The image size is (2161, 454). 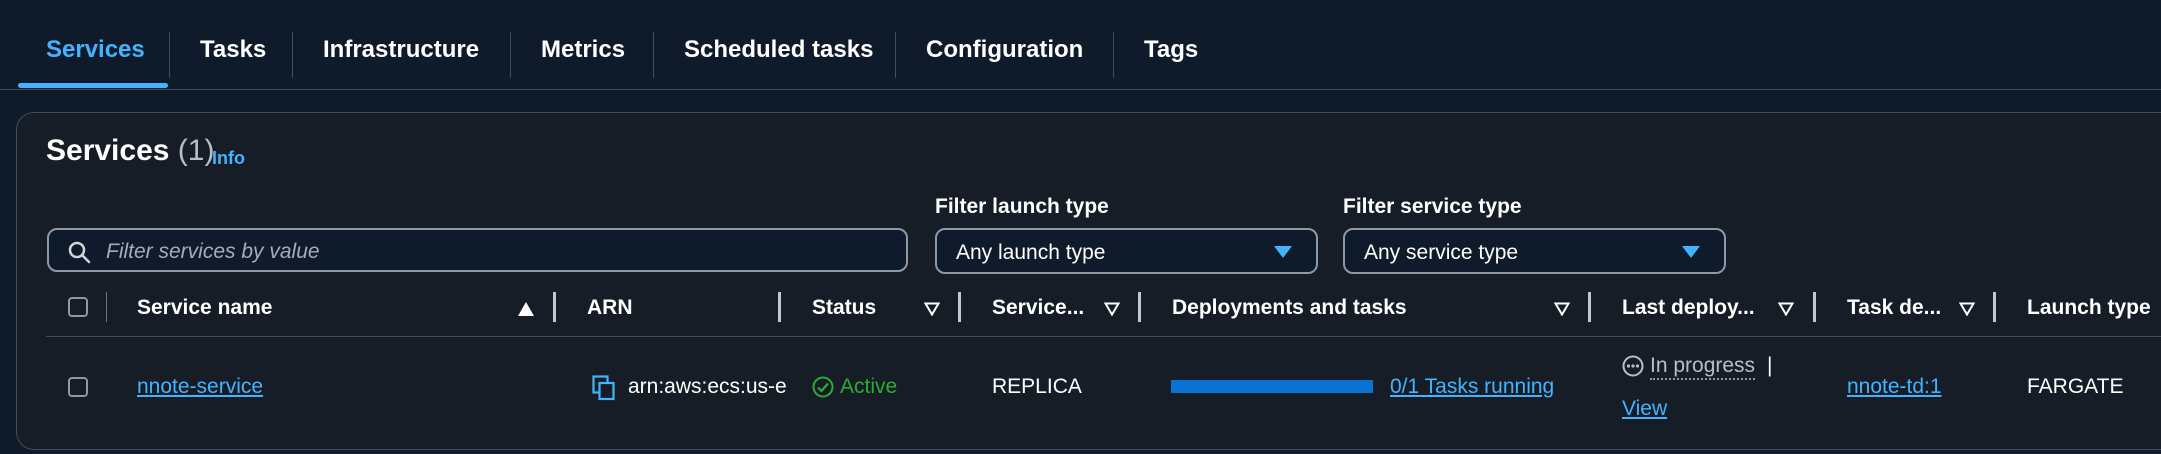 What do you see at coordinates (1004, 50) in the screenshot?
I see `tab-configuration: Configuration` at bounding box center [1004, 50].